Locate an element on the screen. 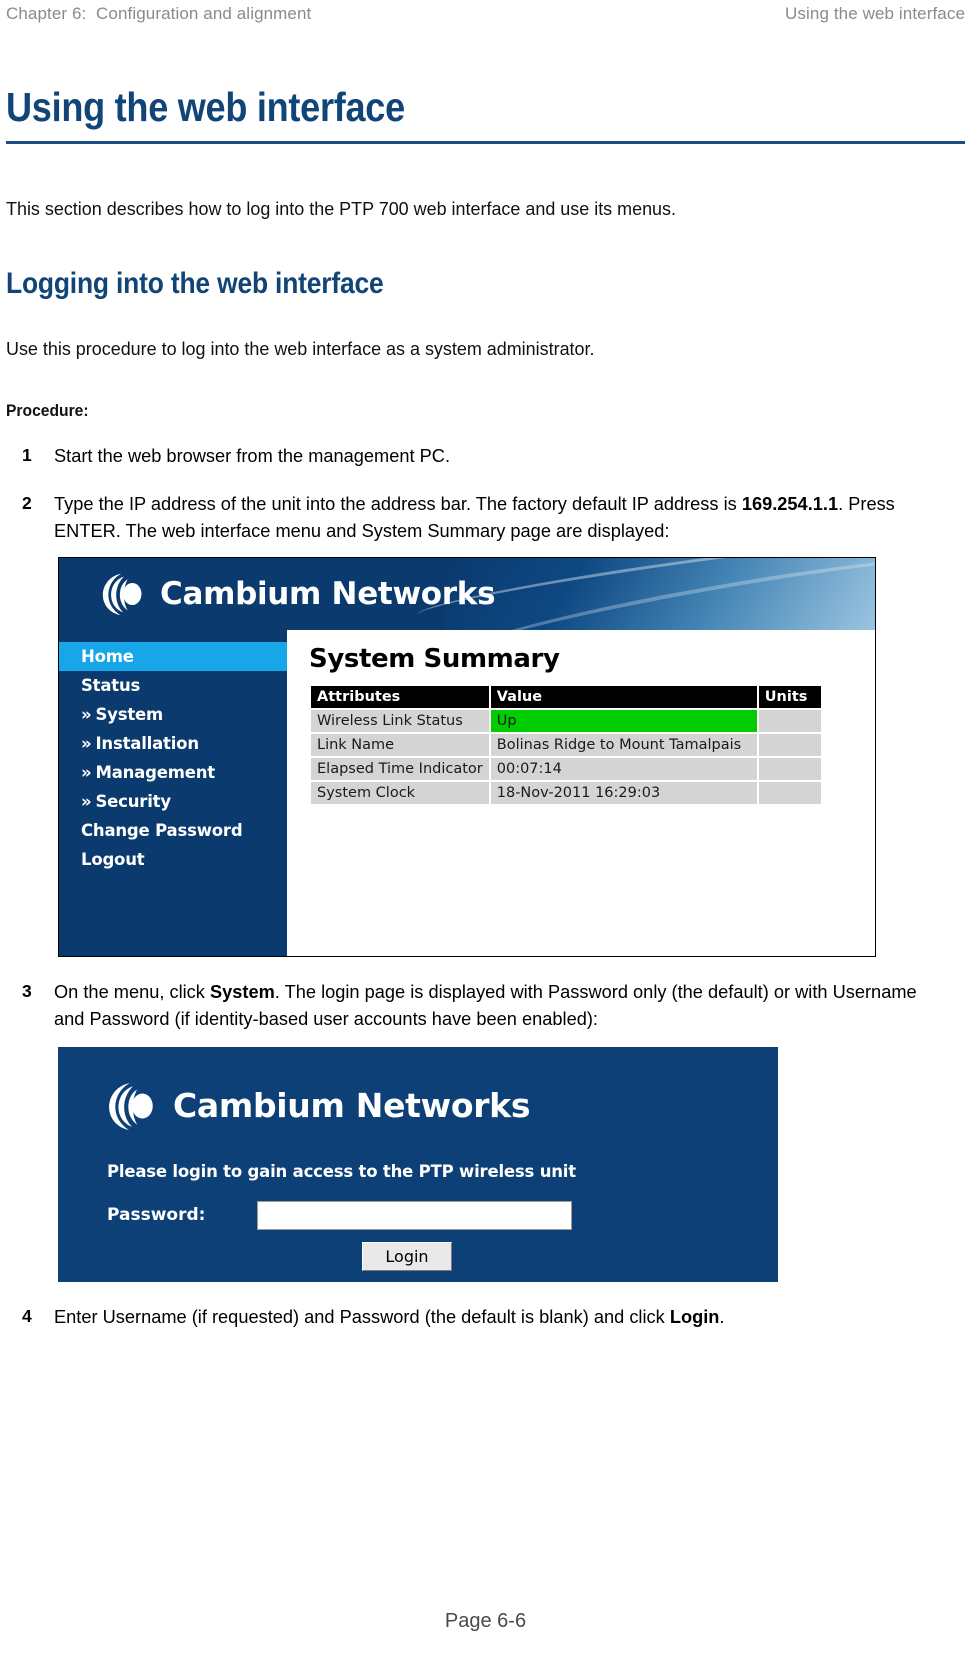  step-3-menu-name: System is located at coordinates (242, 992).